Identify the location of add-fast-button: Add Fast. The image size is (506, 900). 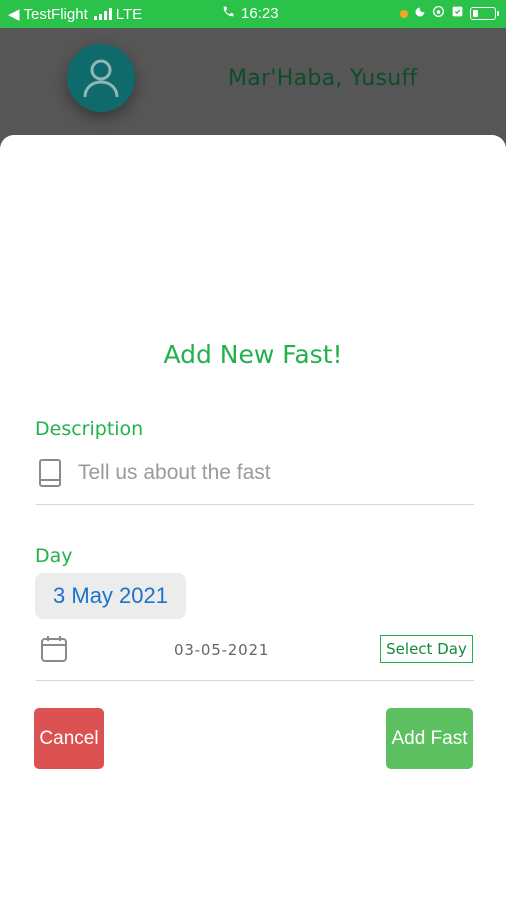
(429, 738).